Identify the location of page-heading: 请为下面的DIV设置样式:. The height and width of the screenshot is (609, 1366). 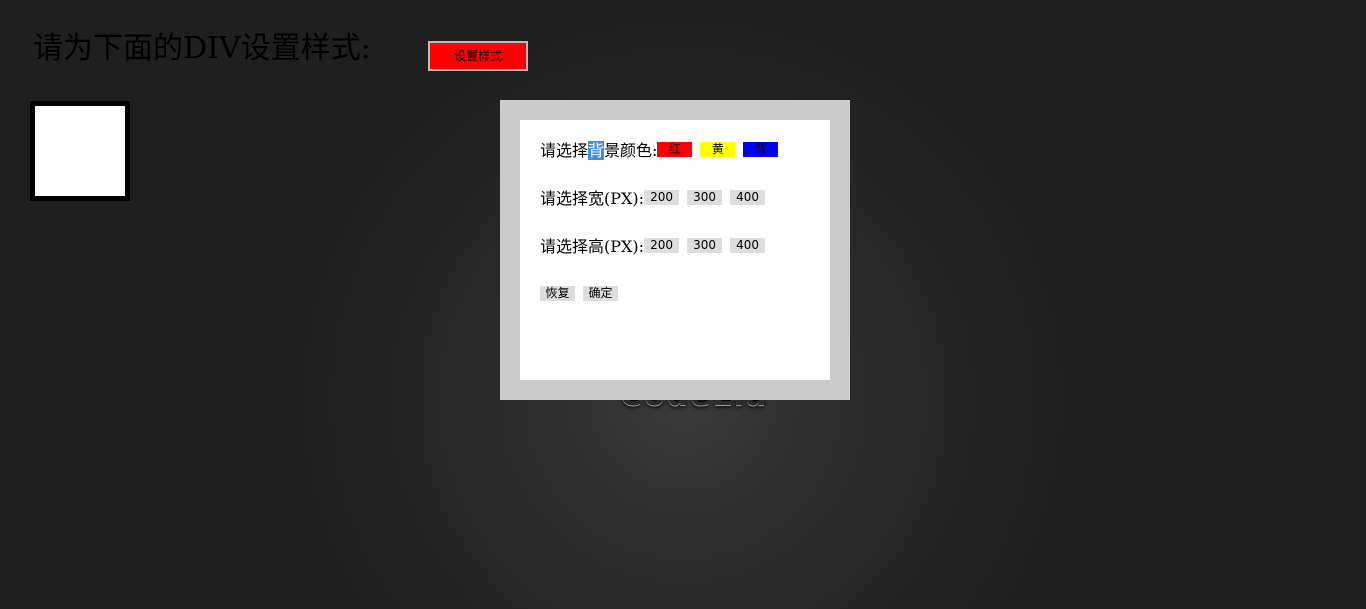
(202, 48).